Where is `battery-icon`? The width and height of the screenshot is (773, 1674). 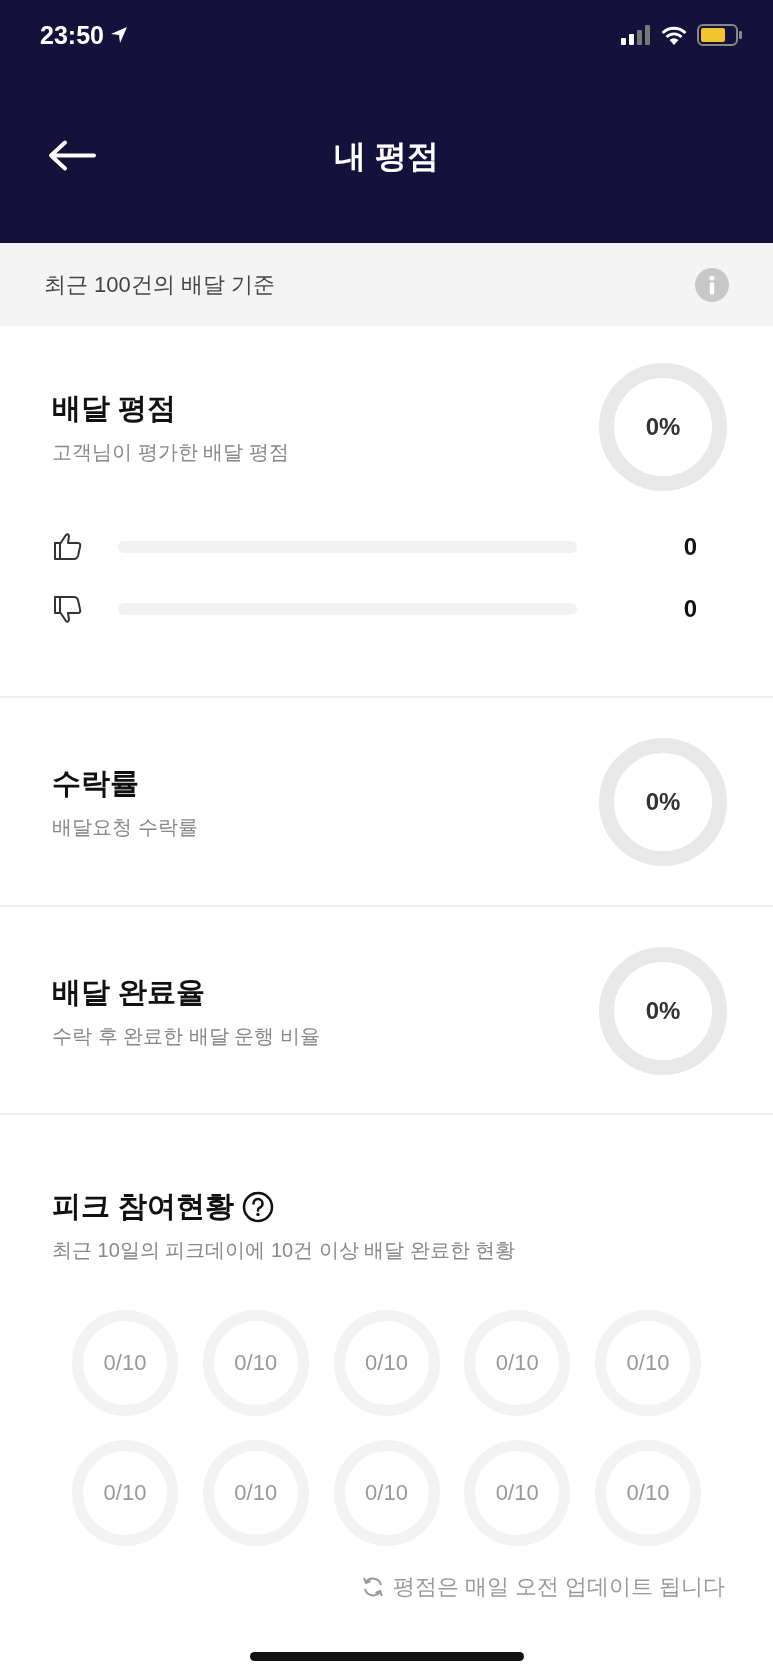 battery-icon is located at coordinates (720, 35).